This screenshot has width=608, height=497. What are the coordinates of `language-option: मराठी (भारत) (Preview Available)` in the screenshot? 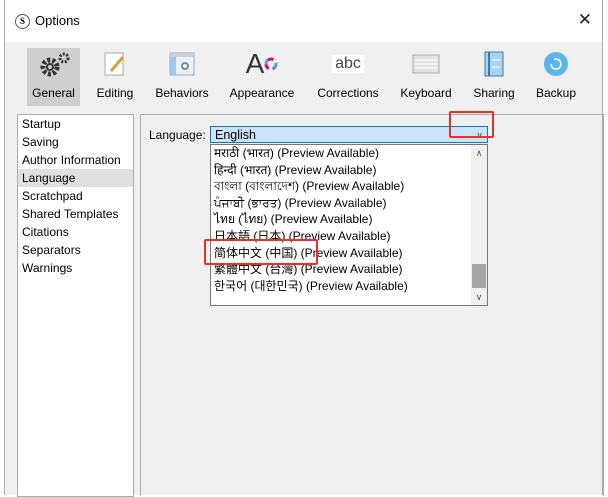 It's located at (349, 153).